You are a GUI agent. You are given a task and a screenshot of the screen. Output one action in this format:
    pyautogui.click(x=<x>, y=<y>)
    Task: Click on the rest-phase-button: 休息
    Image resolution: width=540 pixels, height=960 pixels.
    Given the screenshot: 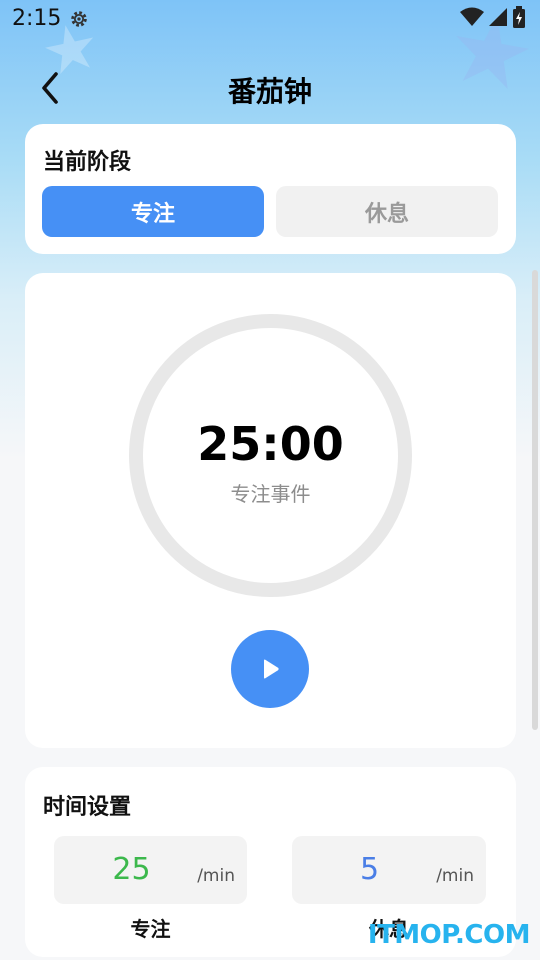 What is the action you would take?
    pyautogui.click(x=387, y=211)
    